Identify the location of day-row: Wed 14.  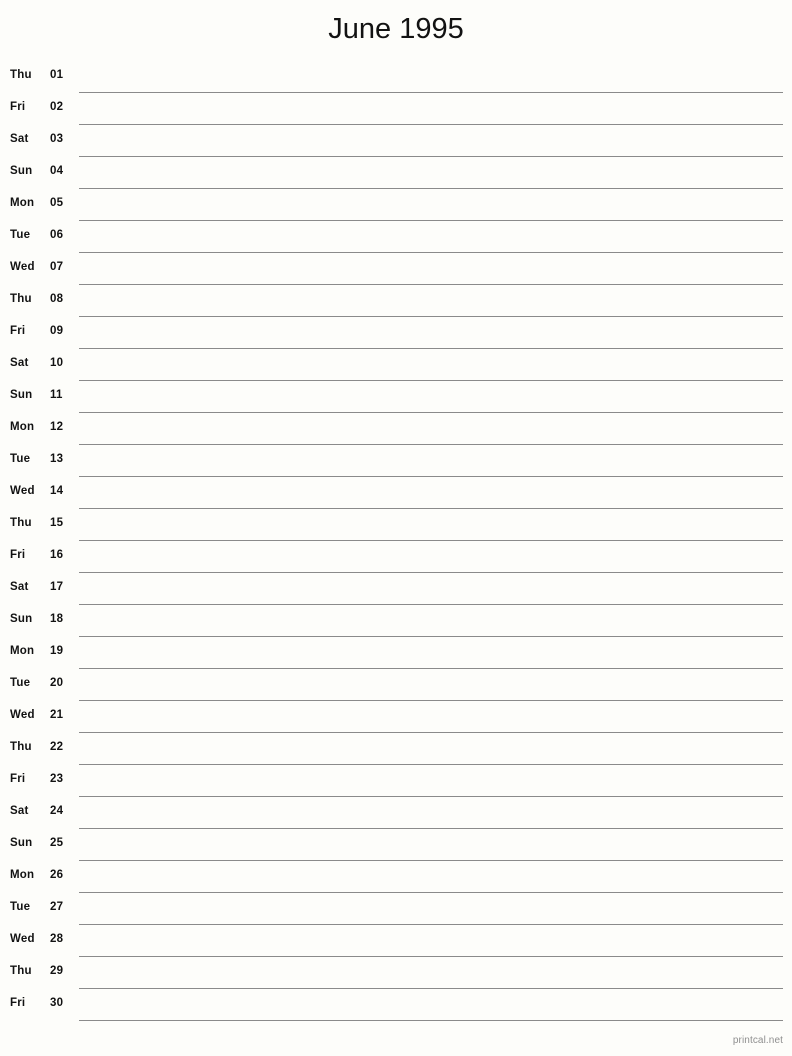
(396, 493).